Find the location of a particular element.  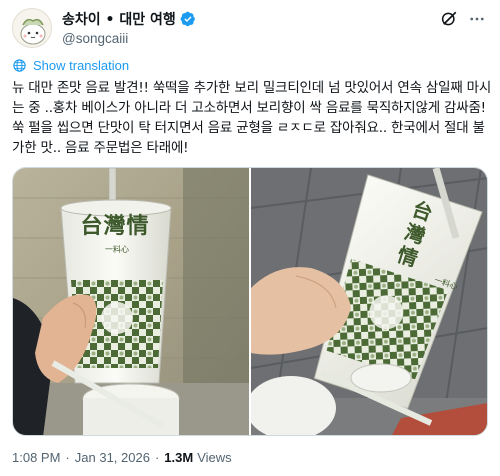

views-label: Views is located at coordinates (214, 457).